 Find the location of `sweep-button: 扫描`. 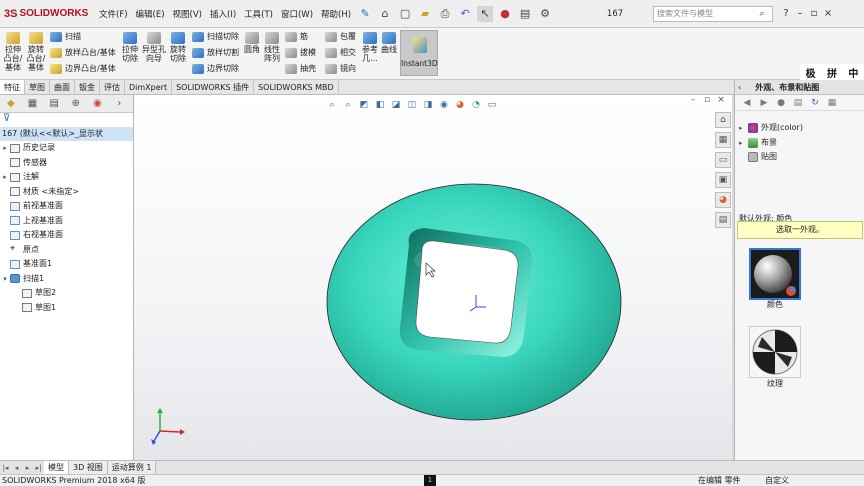

sweep-button: 扫描 is located at coordinates (65, 36).